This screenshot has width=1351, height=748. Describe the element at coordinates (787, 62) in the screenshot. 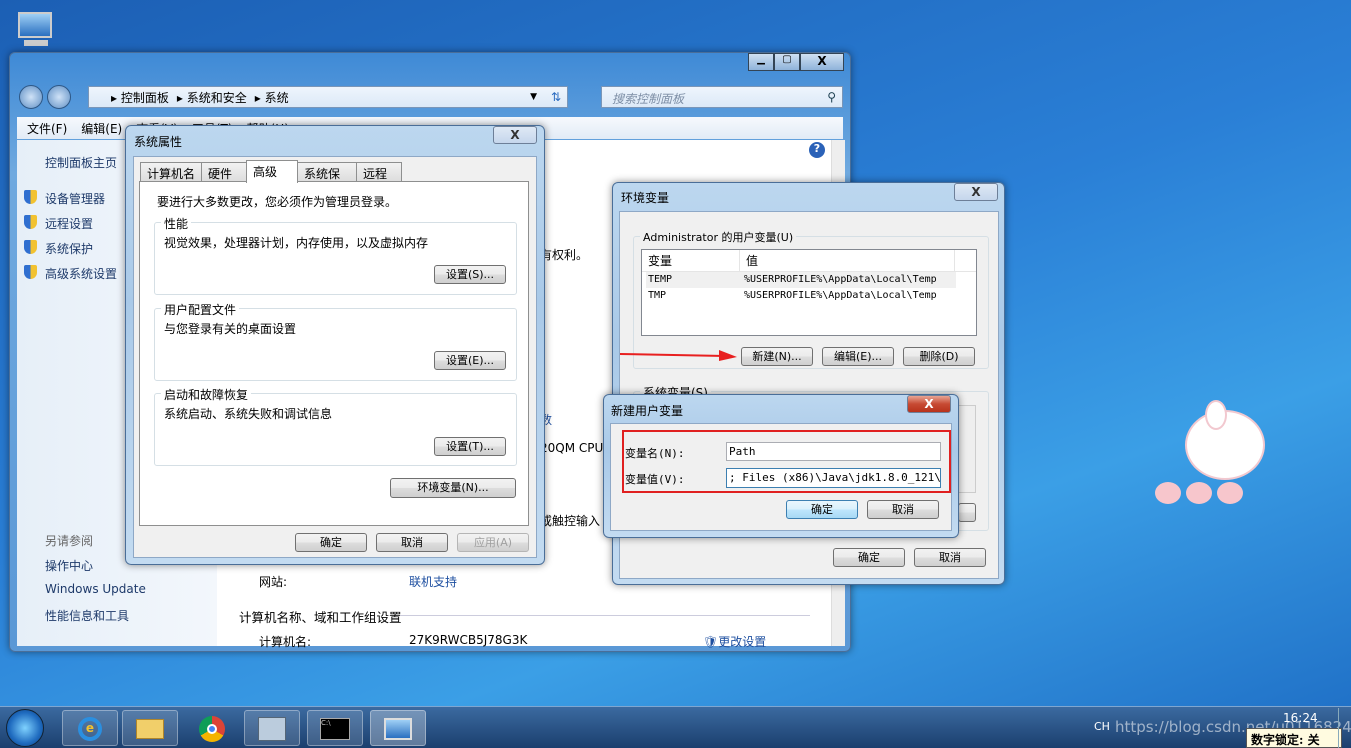

I see `maximize-button: ▢` at that location.